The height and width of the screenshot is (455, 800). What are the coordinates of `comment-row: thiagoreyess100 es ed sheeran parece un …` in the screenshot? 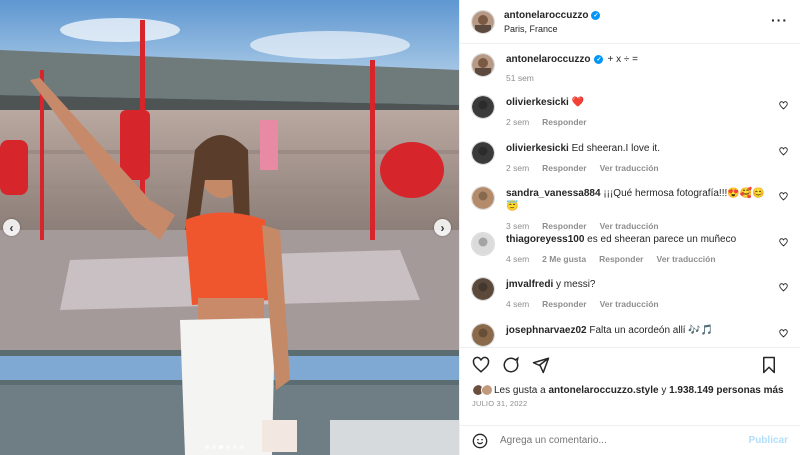 It's located at (630, 255).